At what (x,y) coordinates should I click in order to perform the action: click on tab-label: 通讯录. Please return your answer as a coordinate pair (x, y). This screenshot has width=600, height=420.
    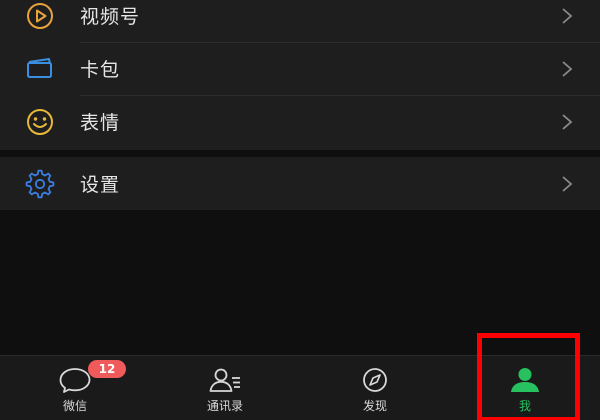
    Looking at the image, I should click on (224, 406).